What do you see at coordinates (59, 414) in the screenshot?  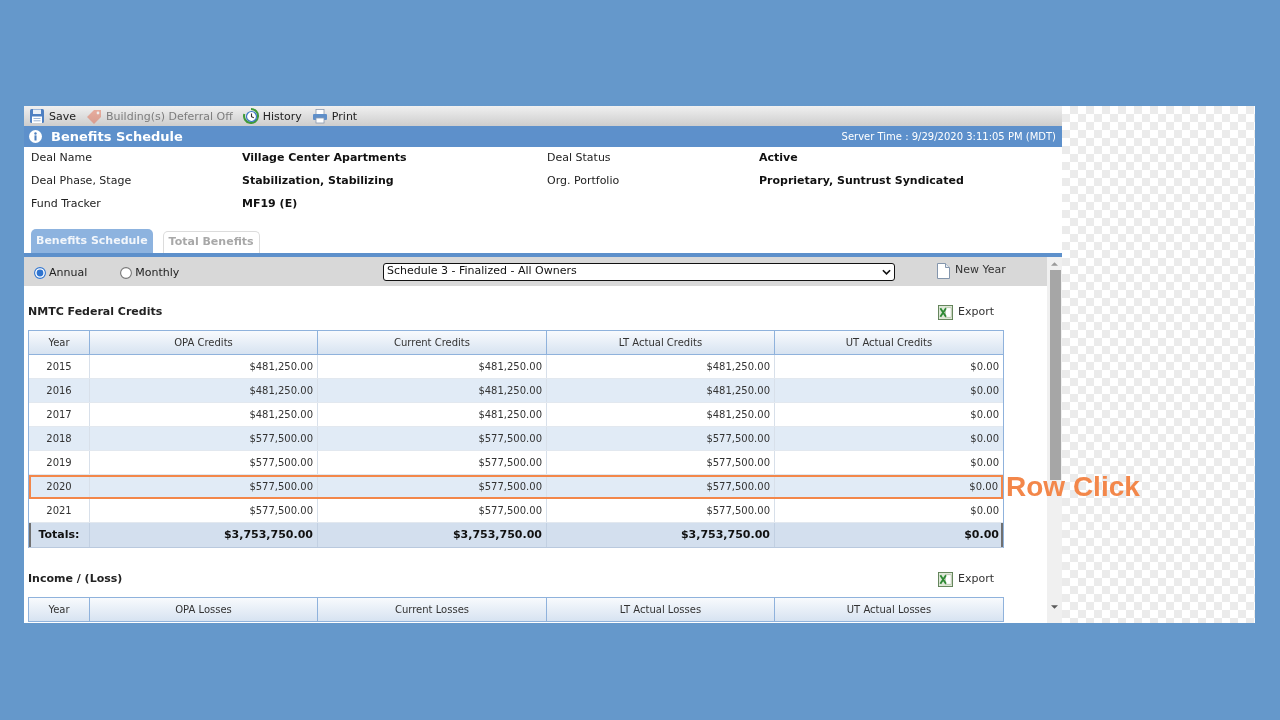 I see `table-cell: 2017` at bounding box center [59, 414].